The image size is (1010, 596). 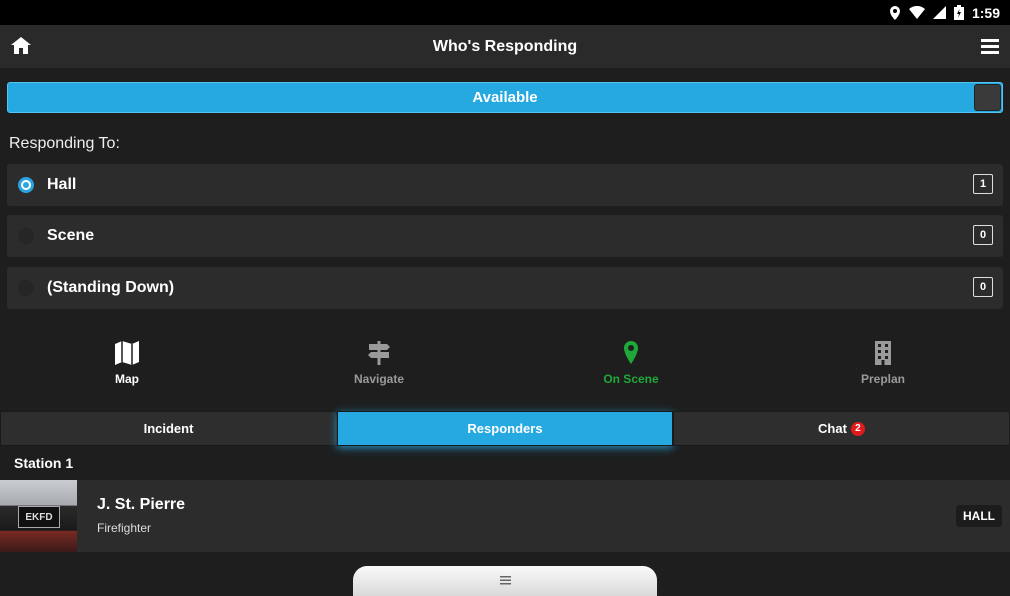 What do you see at coordinates (64, 143) in the screenshot?
I see `responding-to-label: Responding To:` at bounding box center [64, 143].